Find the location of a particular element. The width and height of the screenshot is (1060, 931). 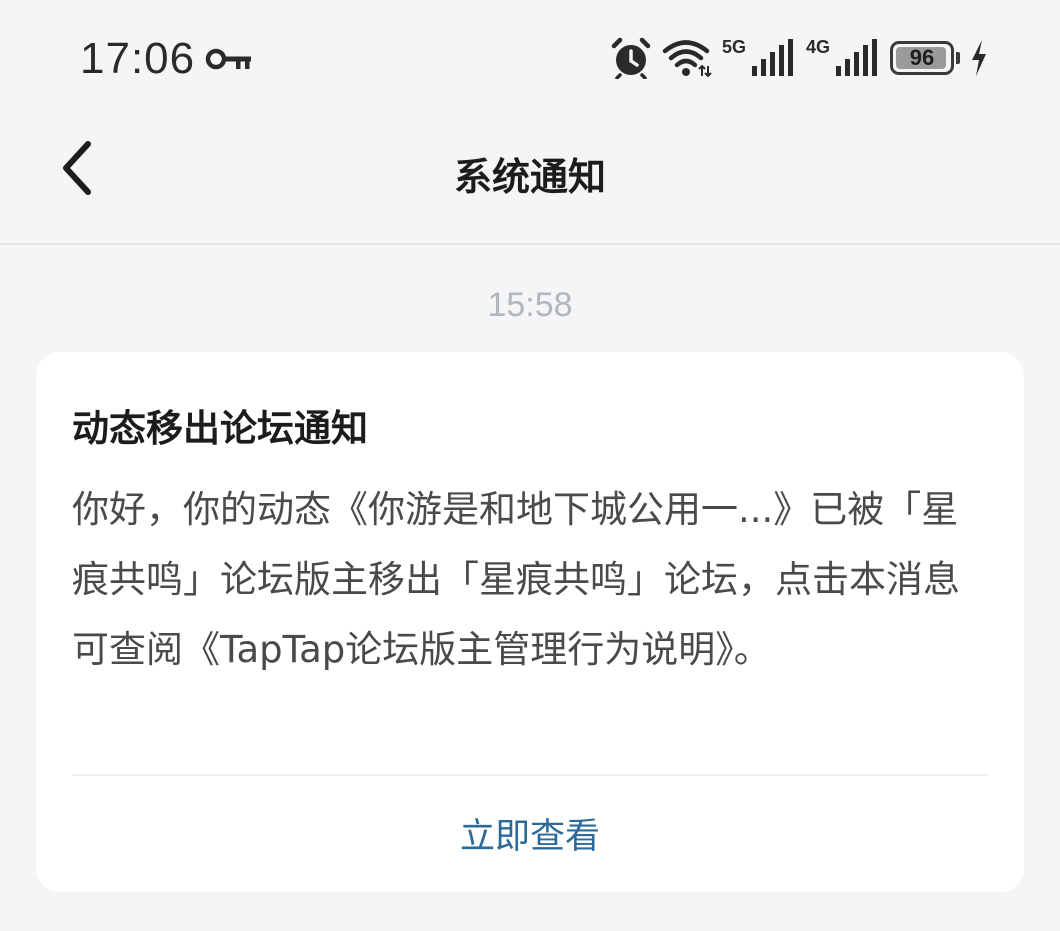

battery-icon: 96 is located at coordinates (922, 58).